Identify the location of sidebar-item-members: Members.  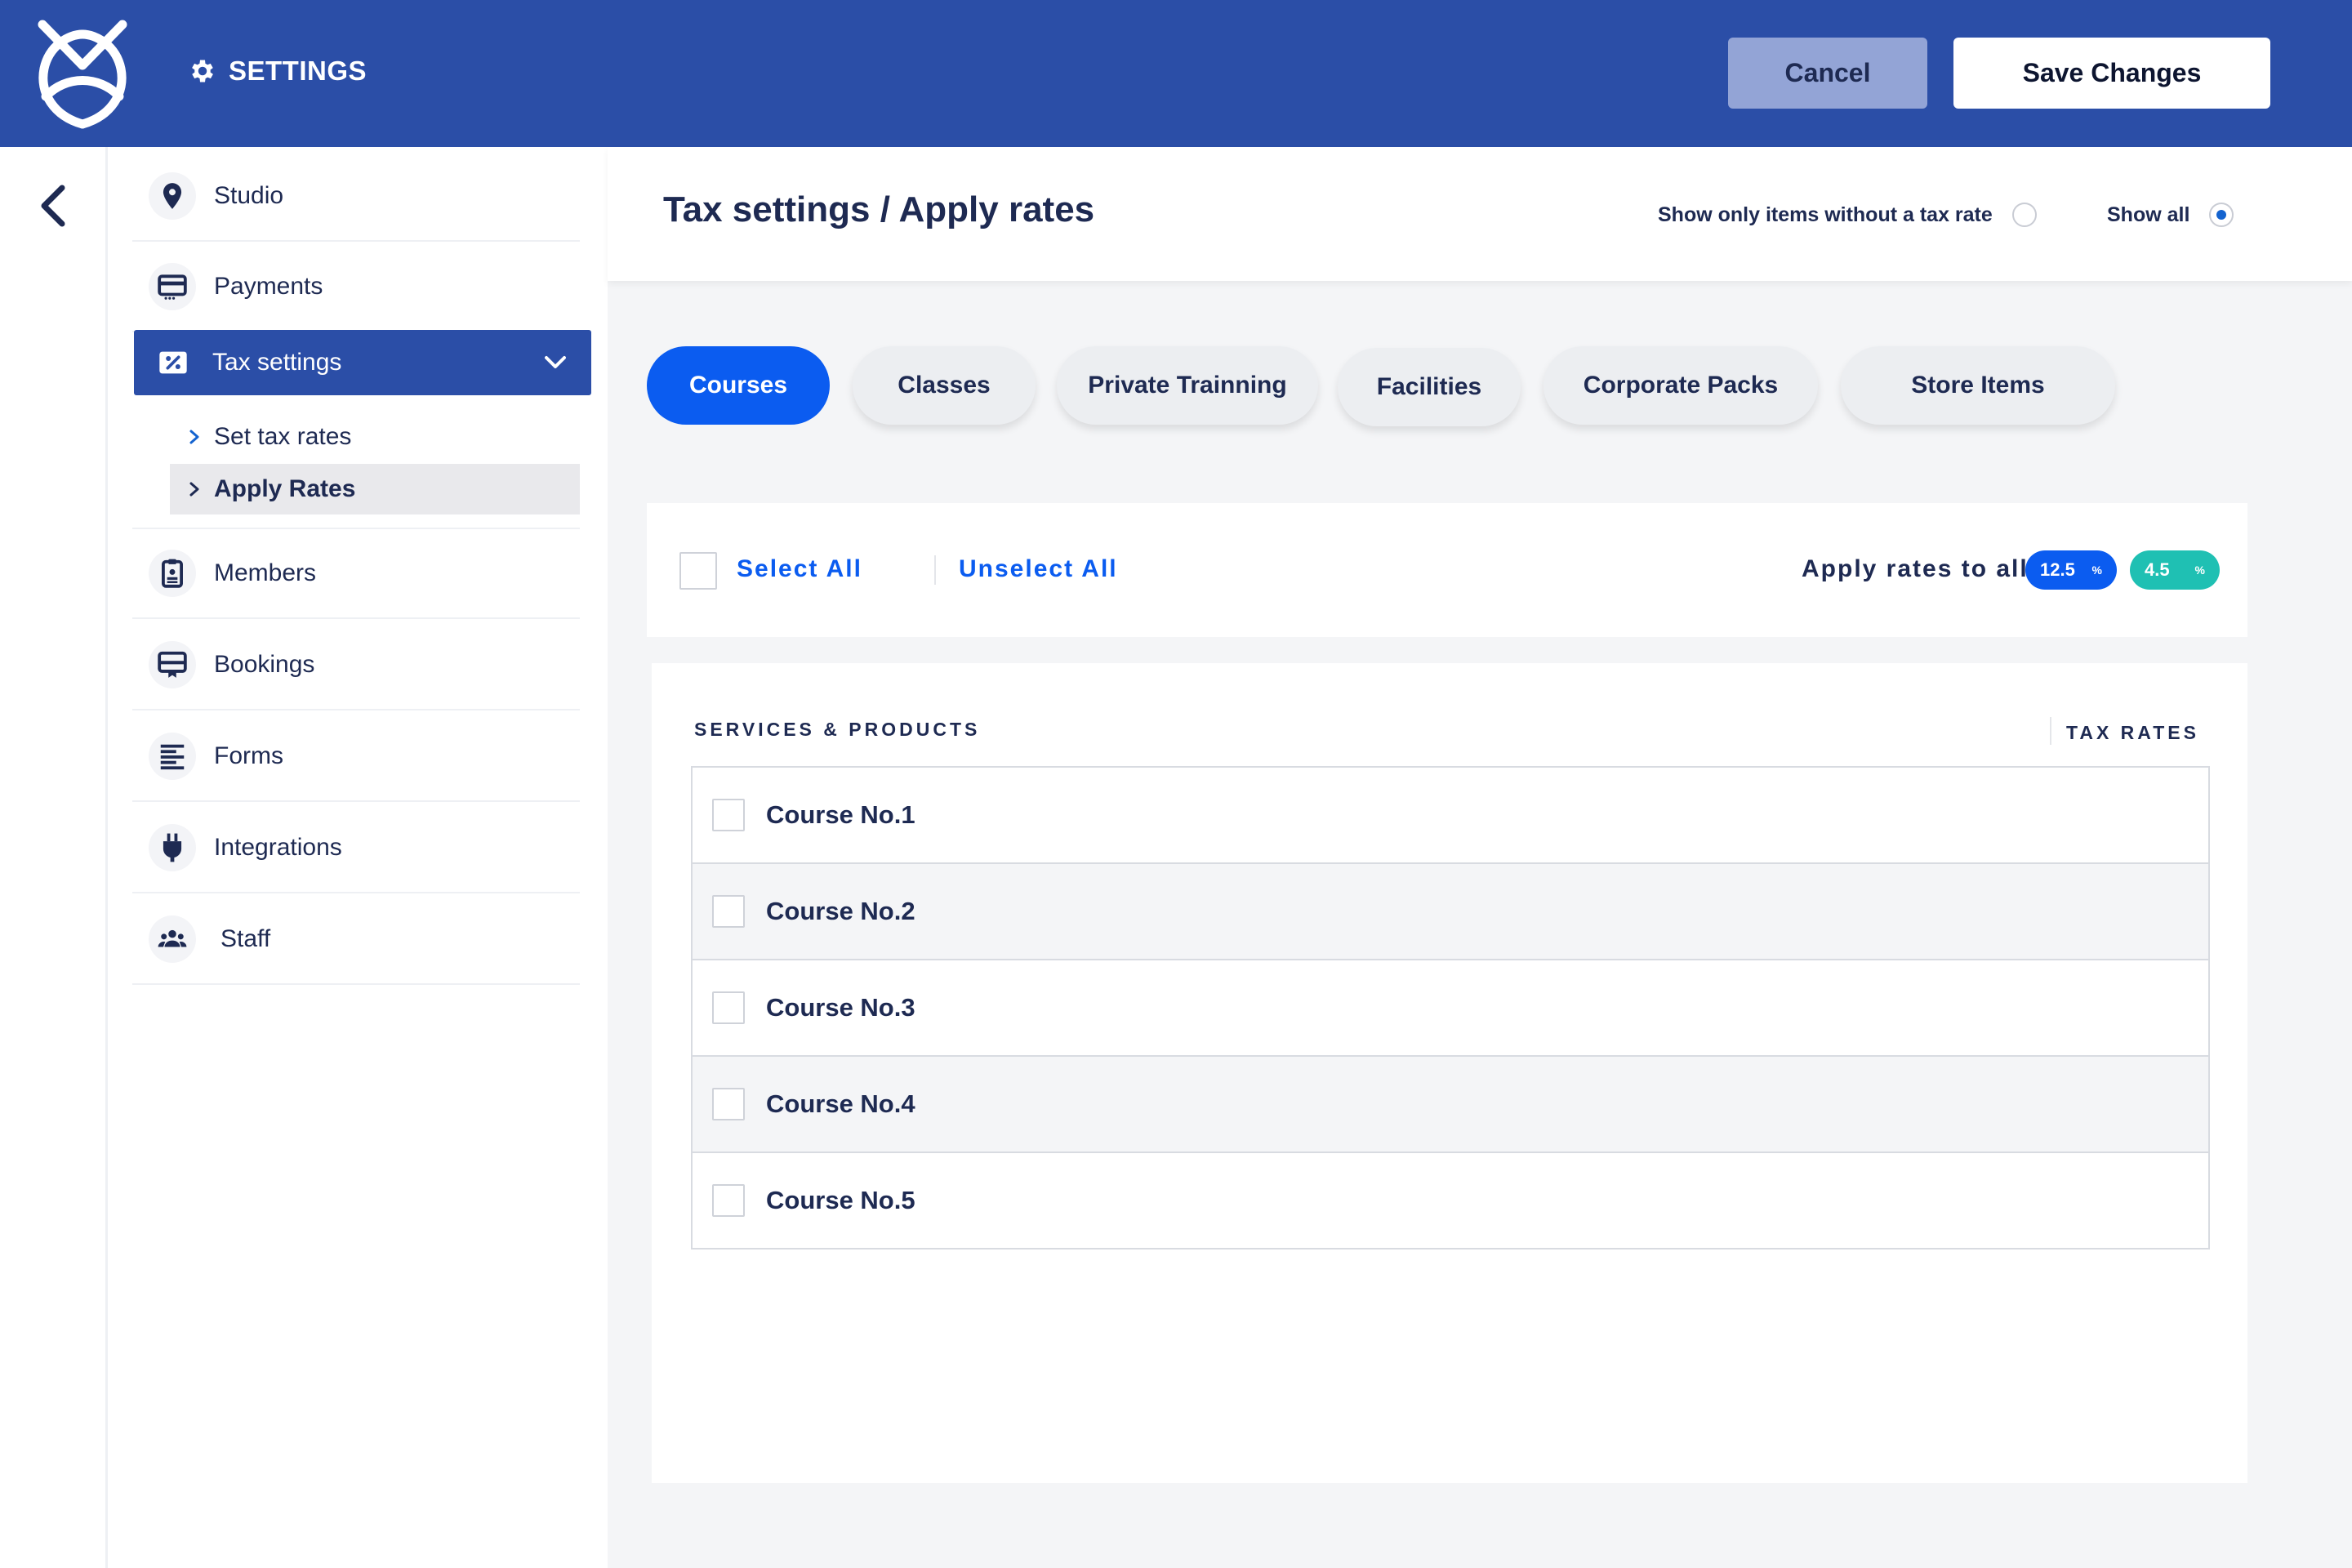
(356, 574).